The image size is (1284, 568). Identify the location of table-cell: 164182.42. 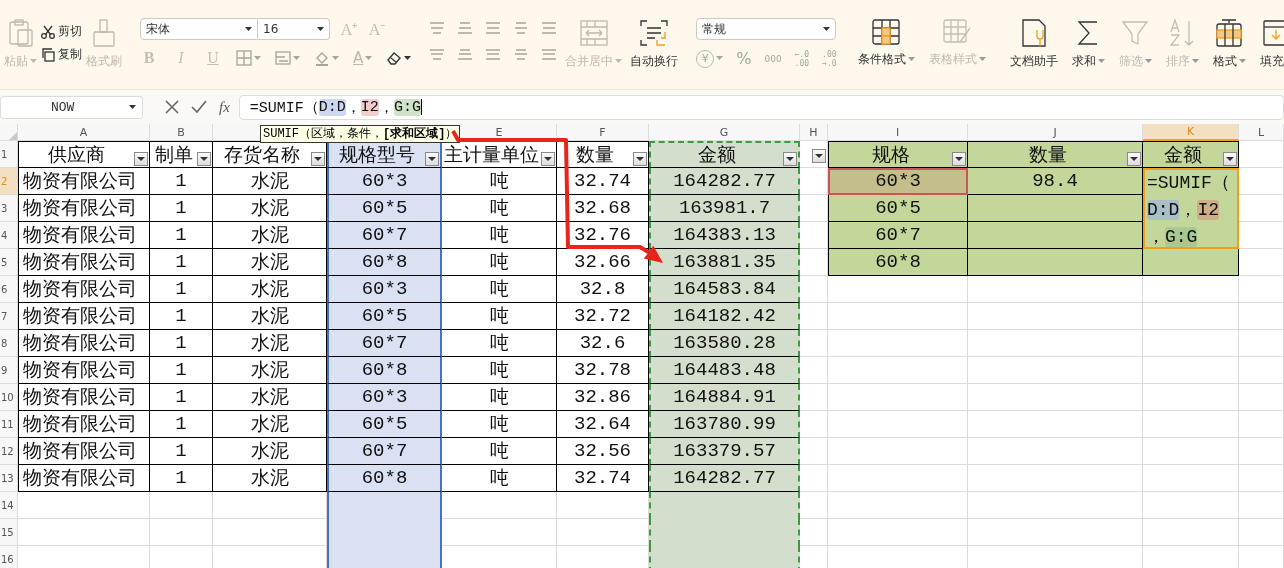
(724, 316).